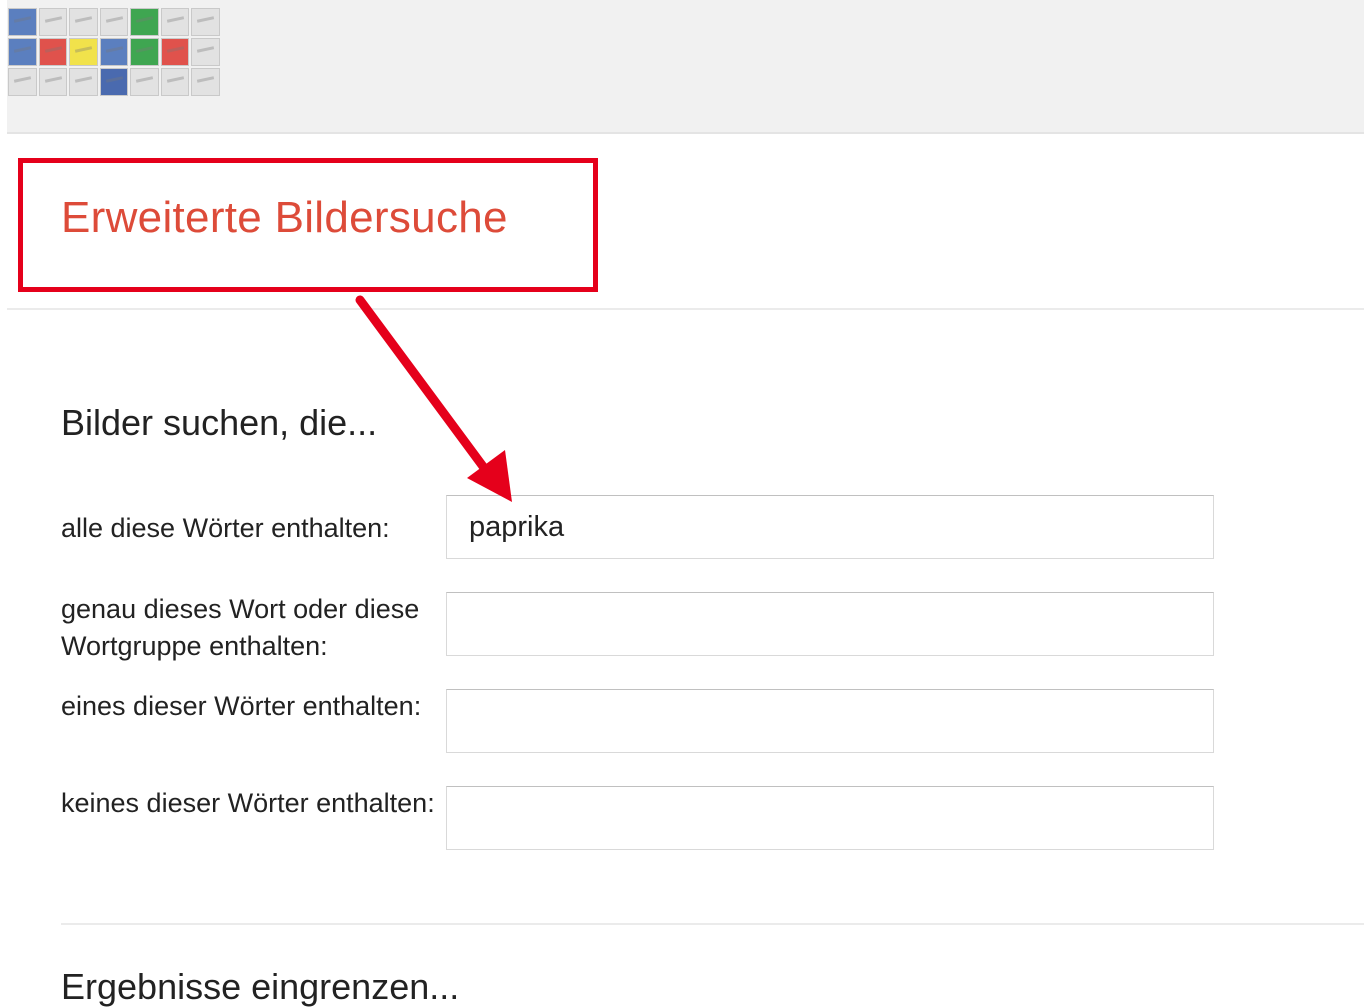 The width and height of the screenshot is (1364, 1008). I want to click on all-words-input, so click(830, 527).